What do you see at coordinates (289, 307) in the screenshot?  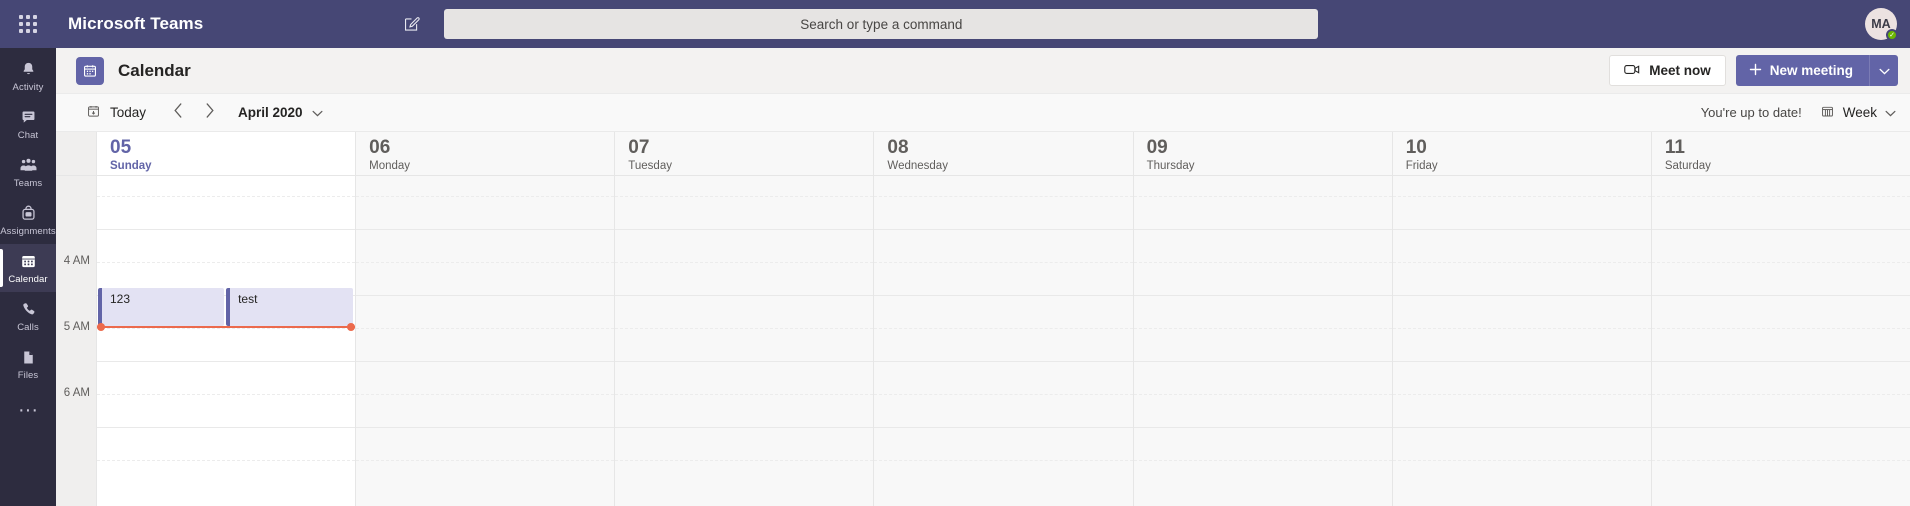 I see `calendar-event: test` at bounding box center [289, 307].